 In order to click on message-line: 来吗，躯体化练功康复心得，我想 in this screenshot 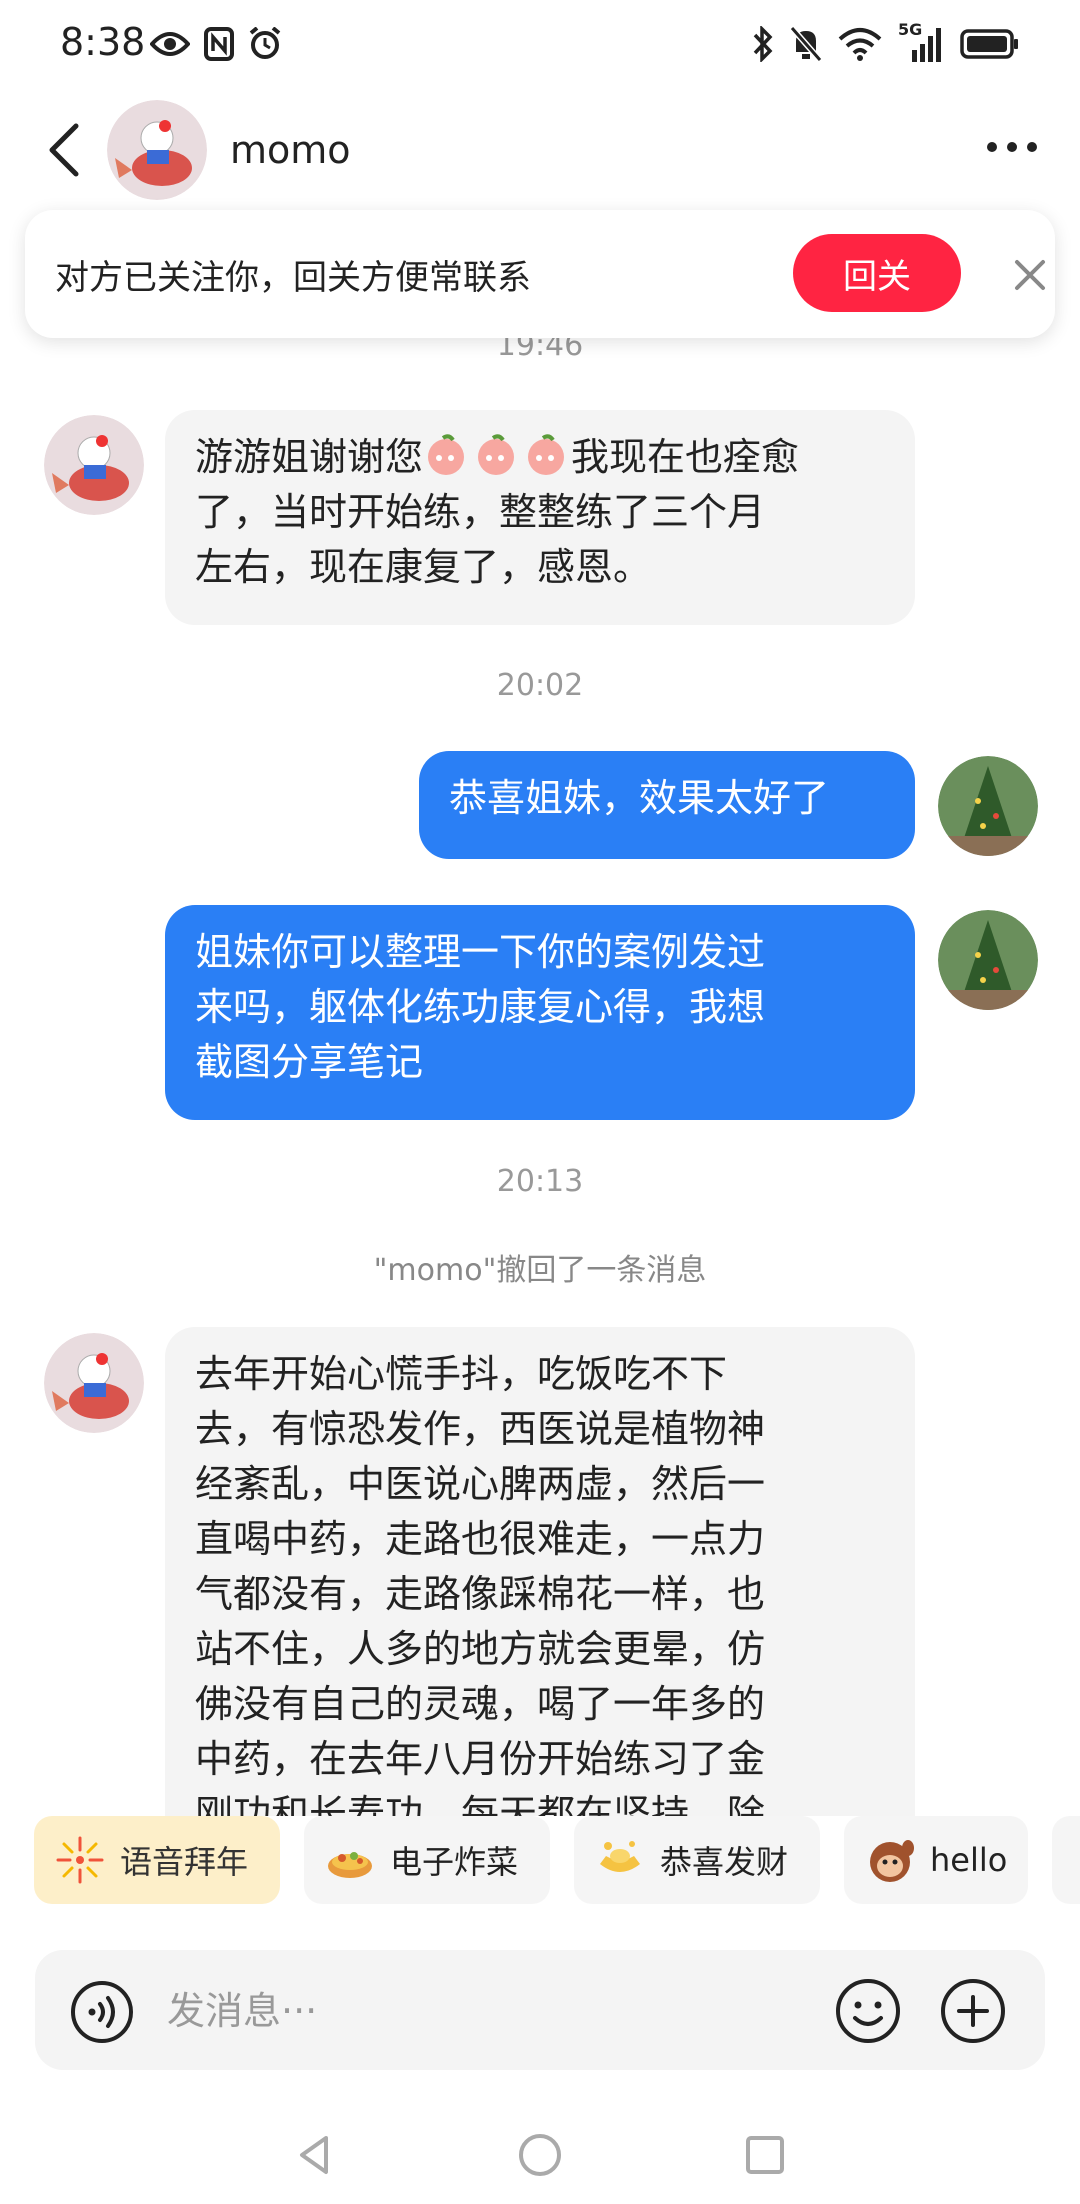, I will do `click(480, 1007)`.